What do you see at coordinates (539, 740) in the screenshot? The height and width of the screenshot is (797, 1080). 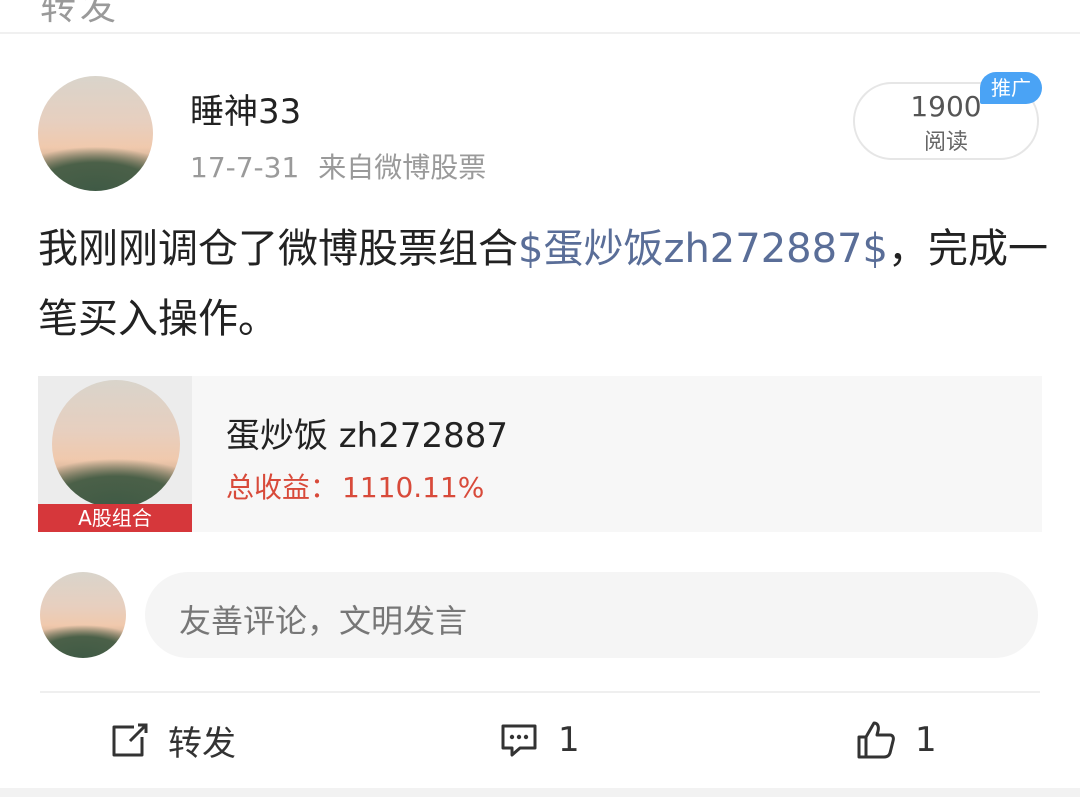 I see `comment-button: 1` at bounding box center [539, 740].